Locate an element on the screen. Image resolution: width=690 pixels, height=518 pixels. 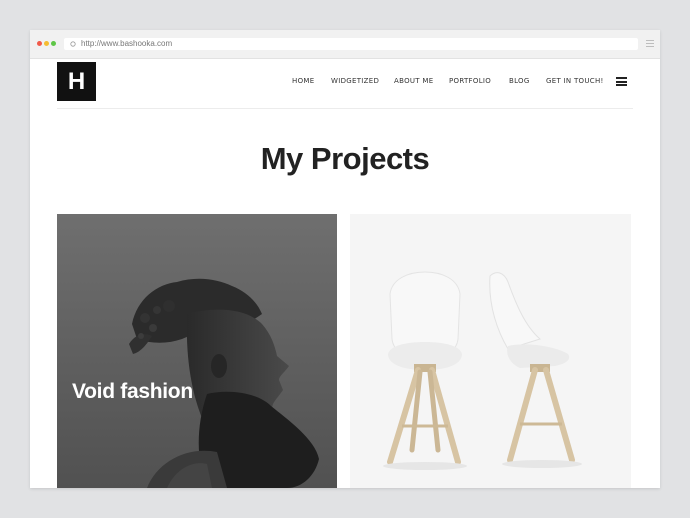
url-text: http://www.bashooka.com is located at coordinates (127, 43).